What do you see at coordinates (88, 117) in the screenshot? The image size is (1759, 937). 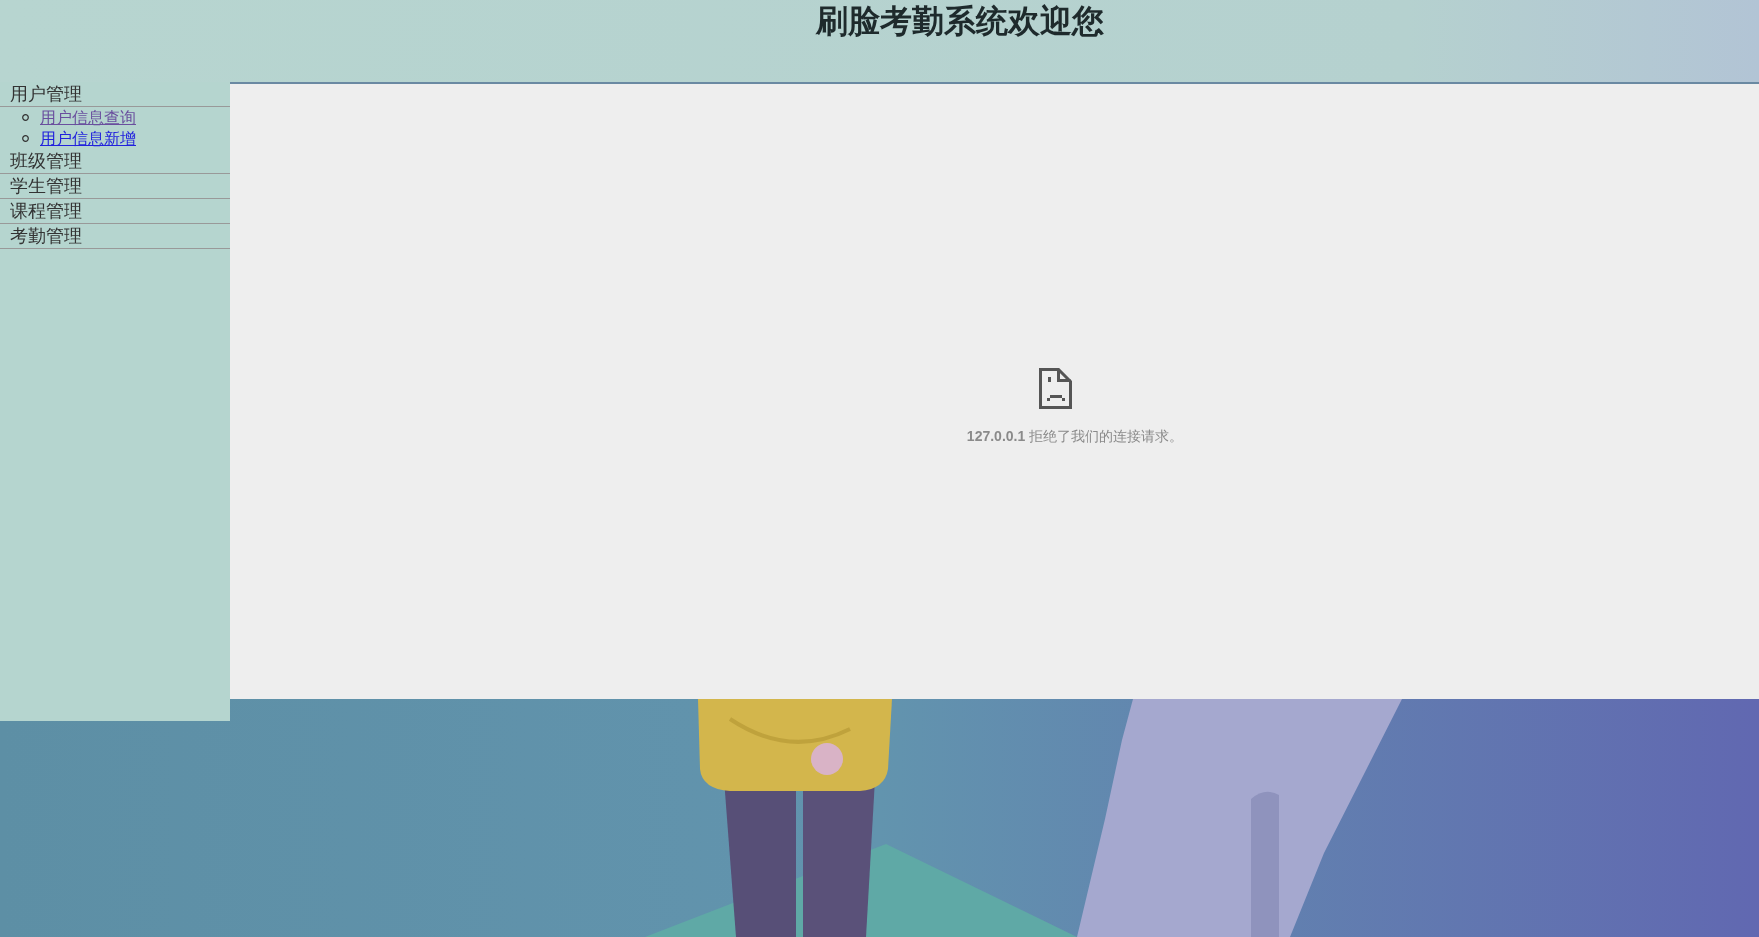 I see `sidebar-link: 用户信息查询` at bounding box center [88, 117].